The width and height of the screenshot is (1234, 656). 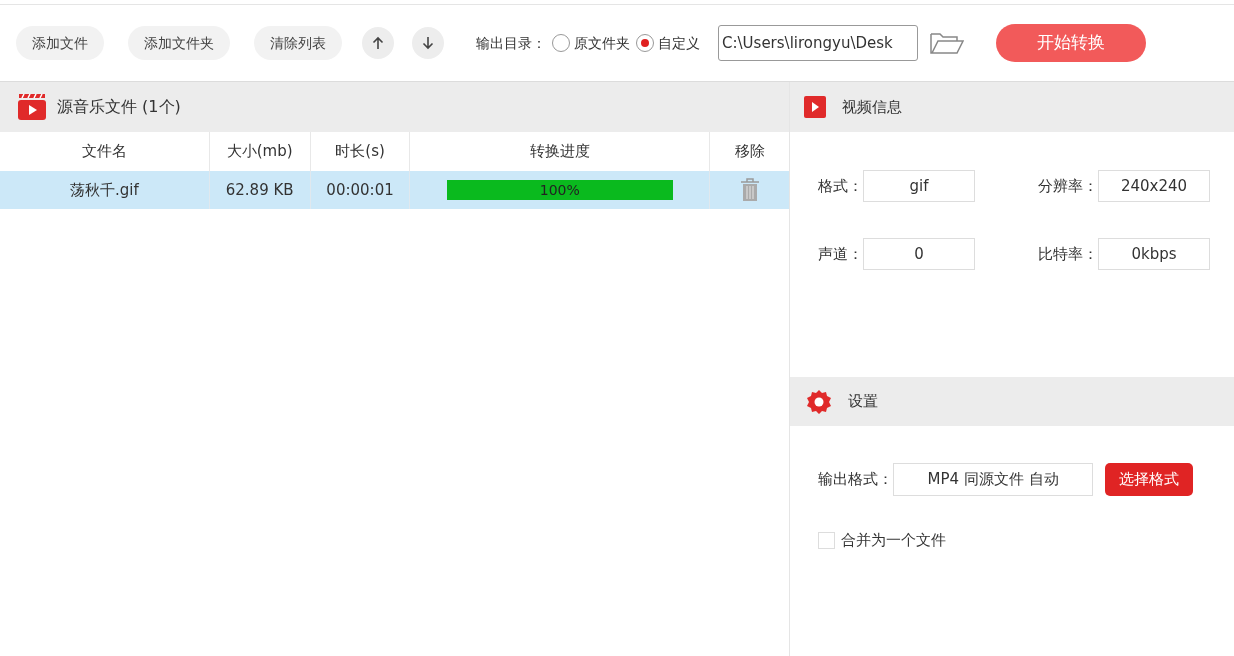 I want to click on info-field: 0, so click(x=919, y=254).